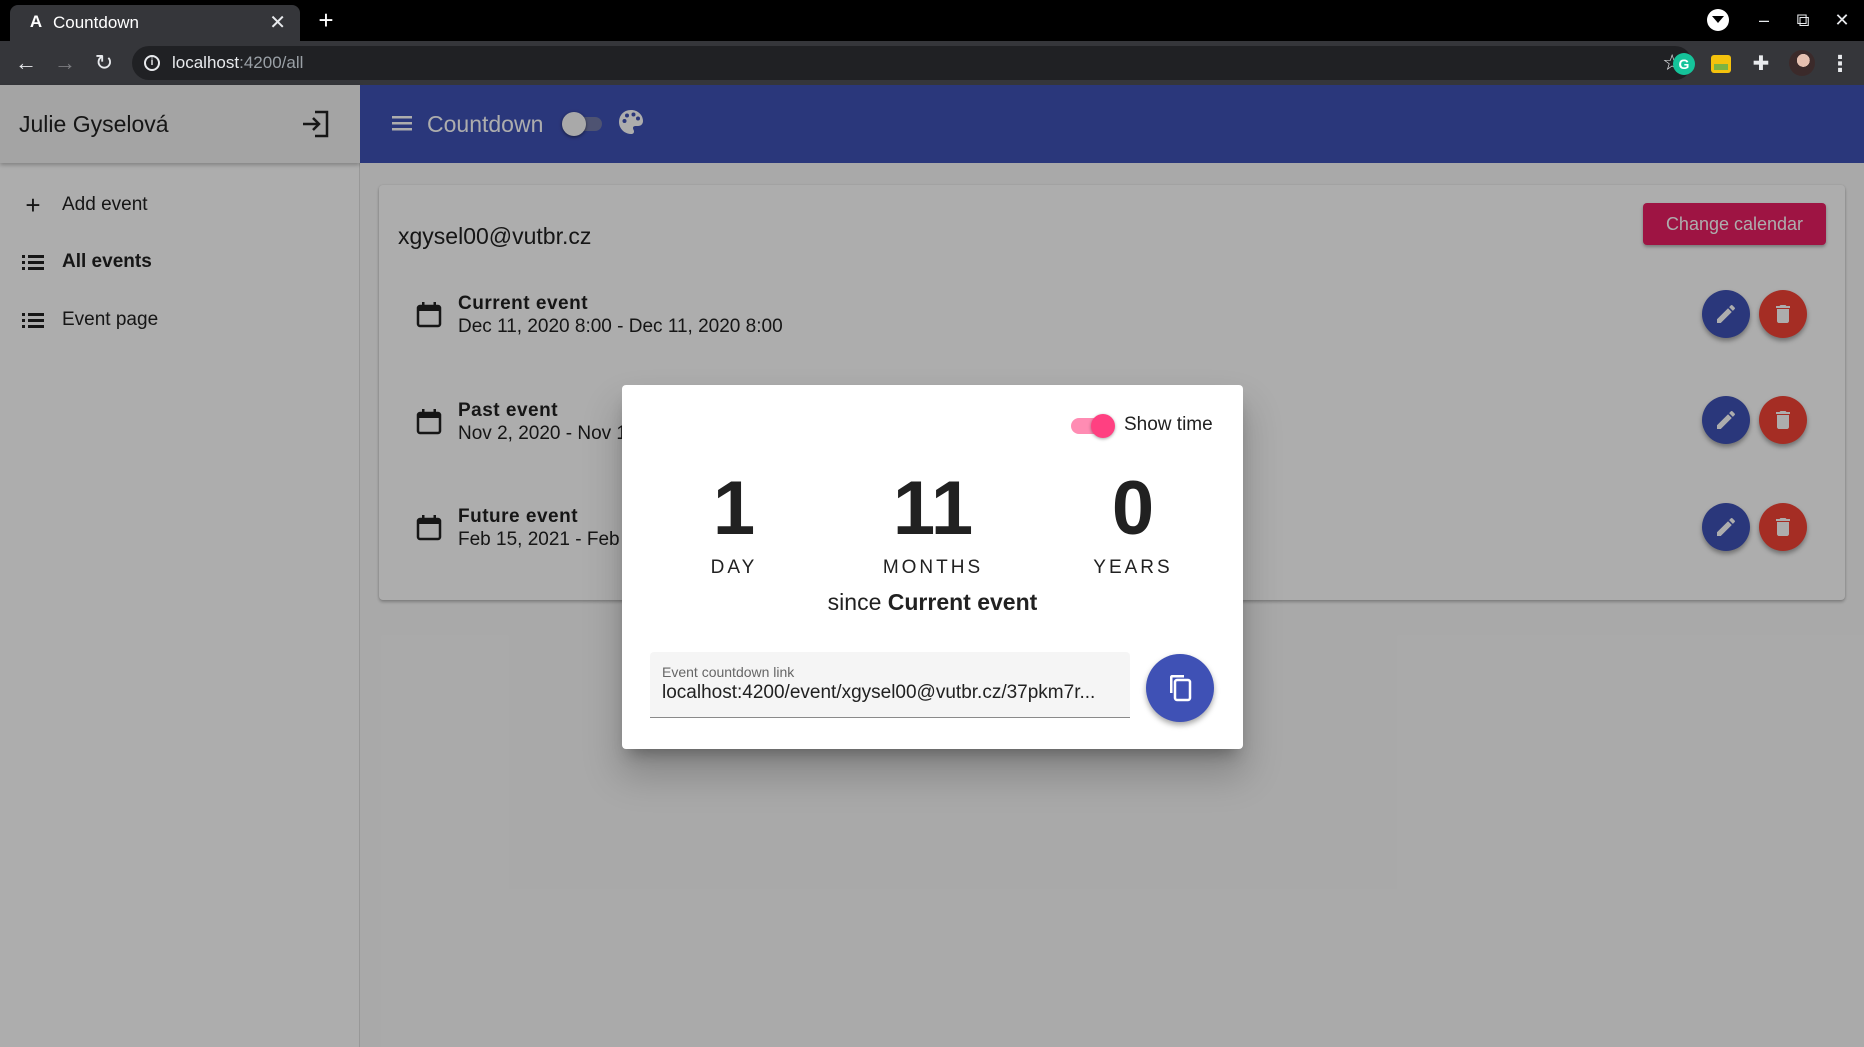 The width and height of the screenshot is (1864, 1047). I want to click on copy-link-button, so click(1180, 688).